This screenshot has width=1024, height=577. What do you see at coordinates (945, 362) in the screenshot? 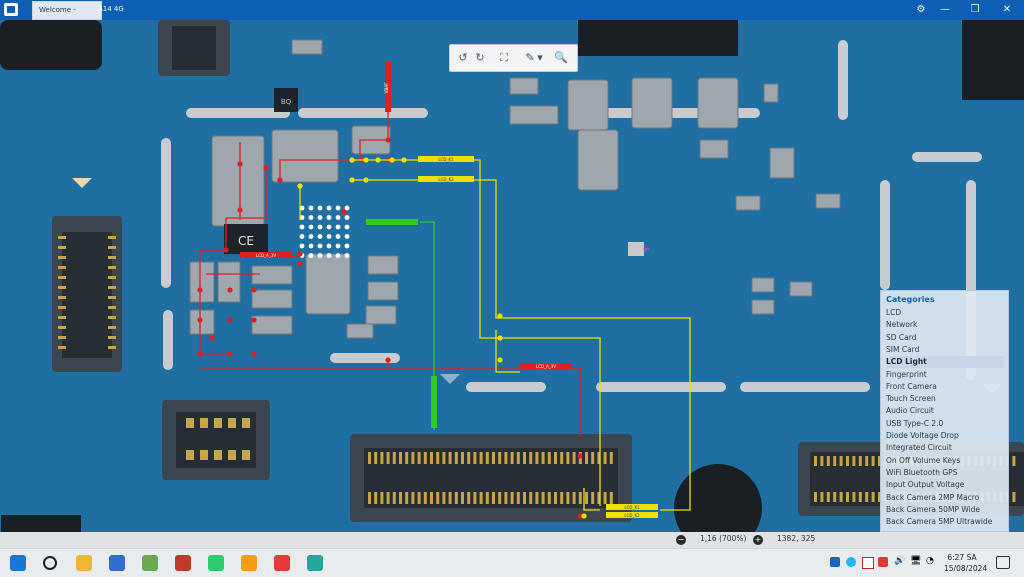
I see `category-item: LCD Light` at bounding box center [945, 362].